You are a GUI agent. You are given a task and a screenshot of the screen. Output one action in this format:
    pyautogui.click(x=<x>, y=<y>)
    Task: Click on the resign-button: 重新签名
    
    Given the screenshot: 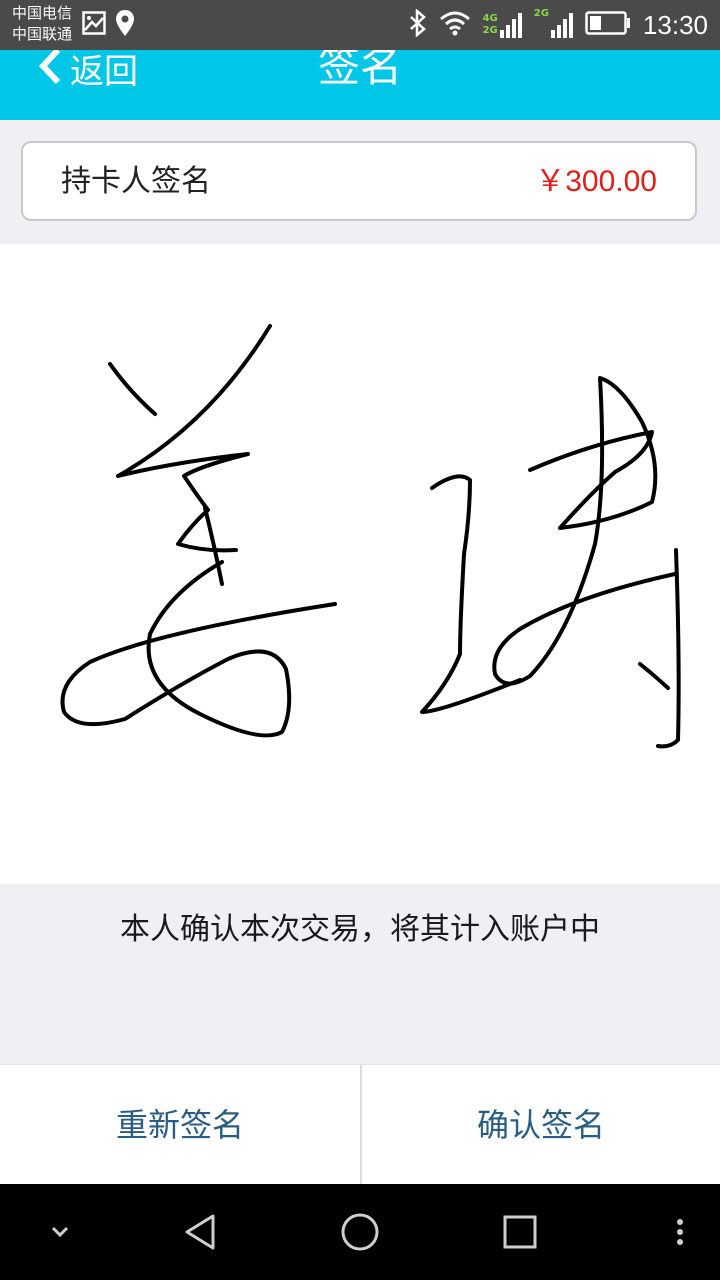 What is the action you would take?
    pyautogui.click(x=180, y=1125)
    